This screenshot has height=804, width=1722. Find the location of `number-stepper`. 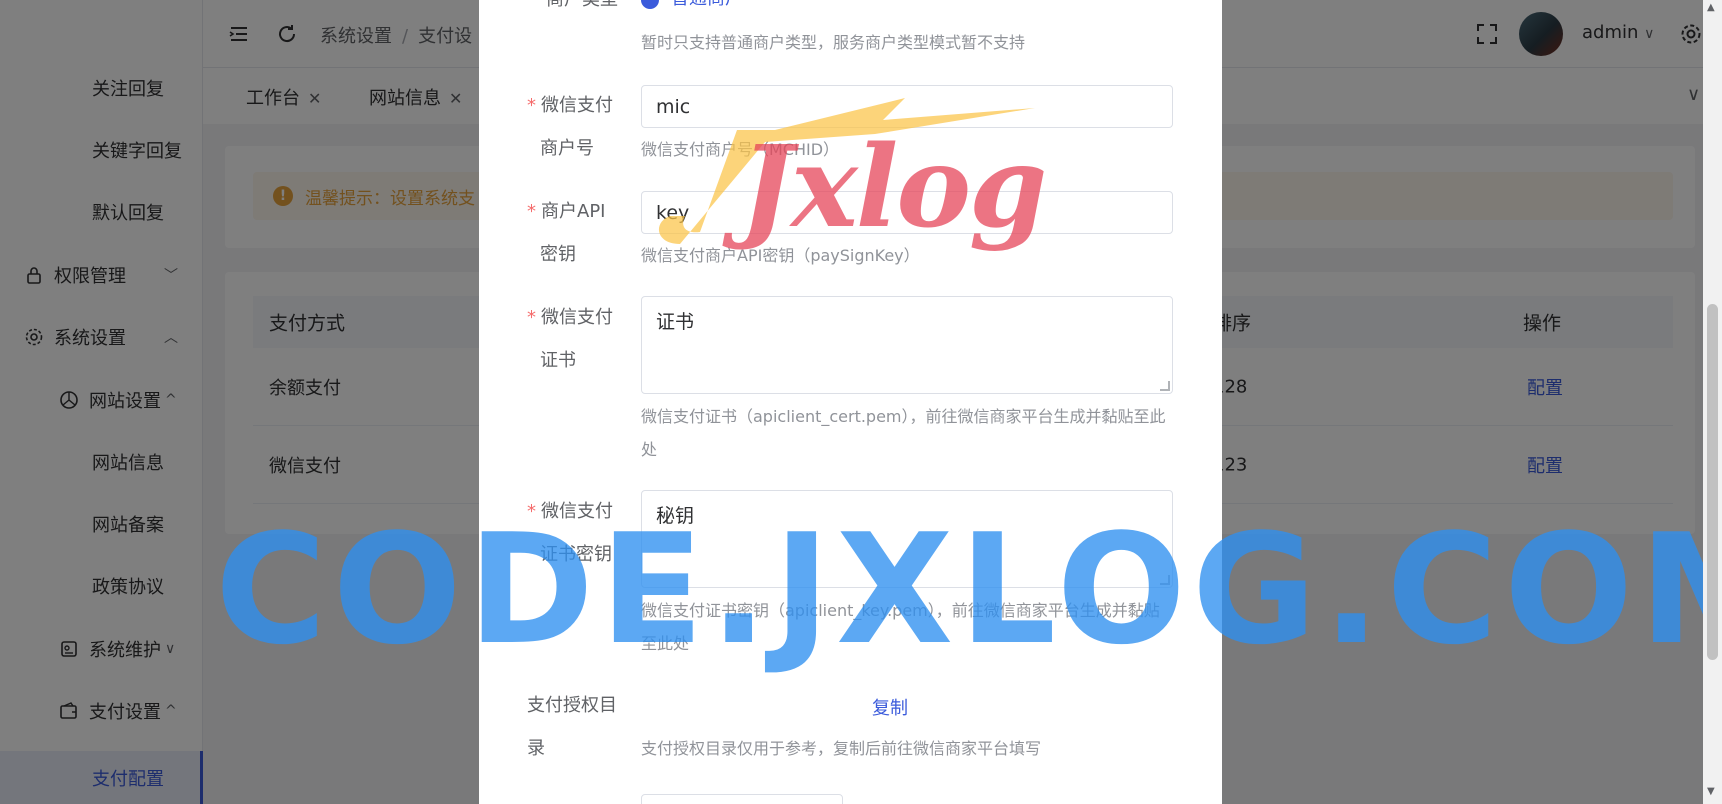

number-stepper is located at coordinates (742, 799).